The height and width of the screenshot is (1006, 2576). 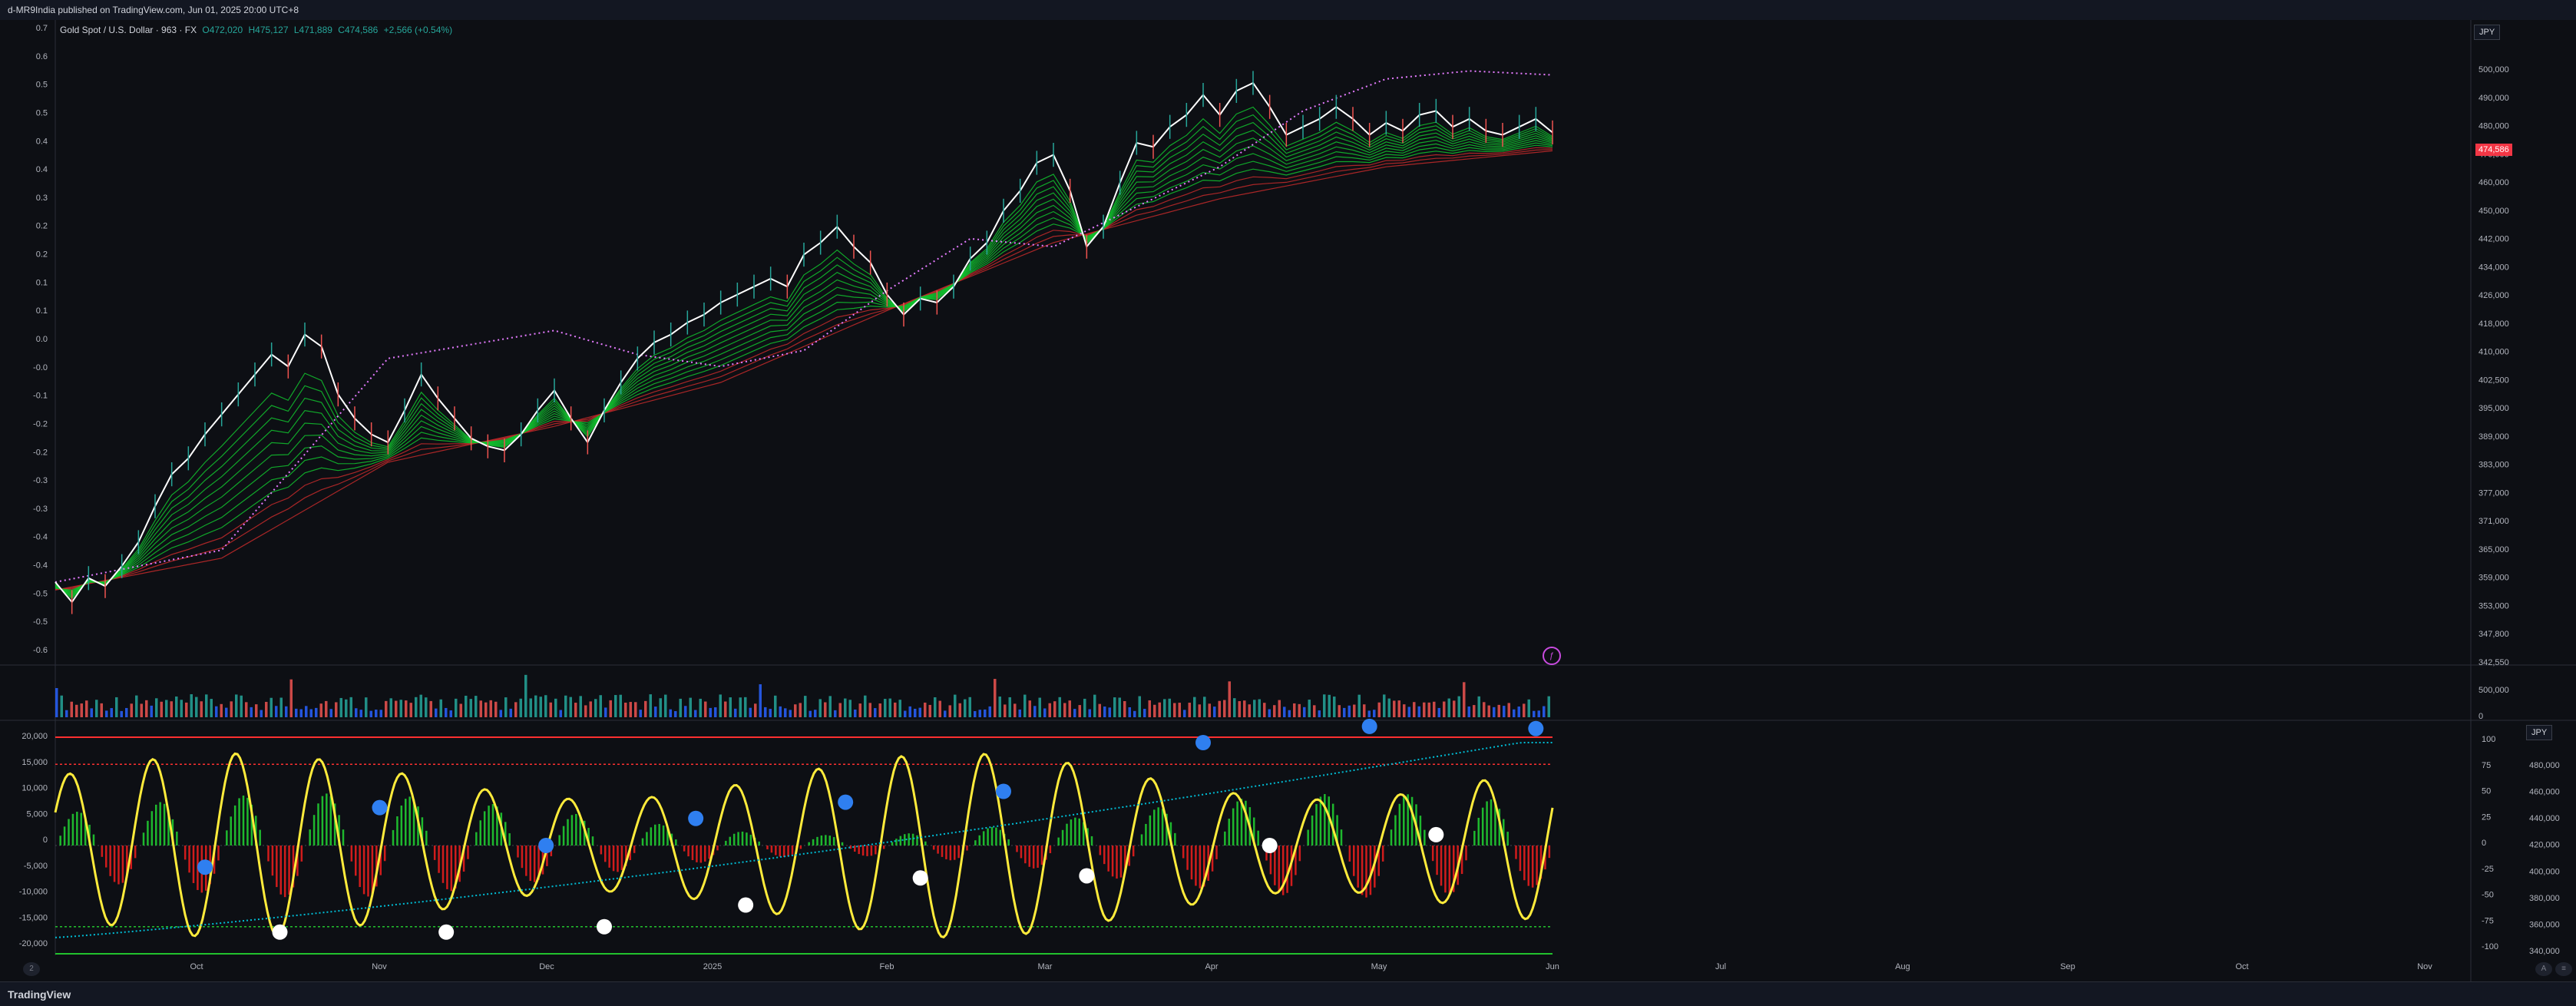 What do you see at coordinates (2544, 898) in the screenshot?
I see `osc-right-tick: 380,000` at bounding box center [2544, 898].